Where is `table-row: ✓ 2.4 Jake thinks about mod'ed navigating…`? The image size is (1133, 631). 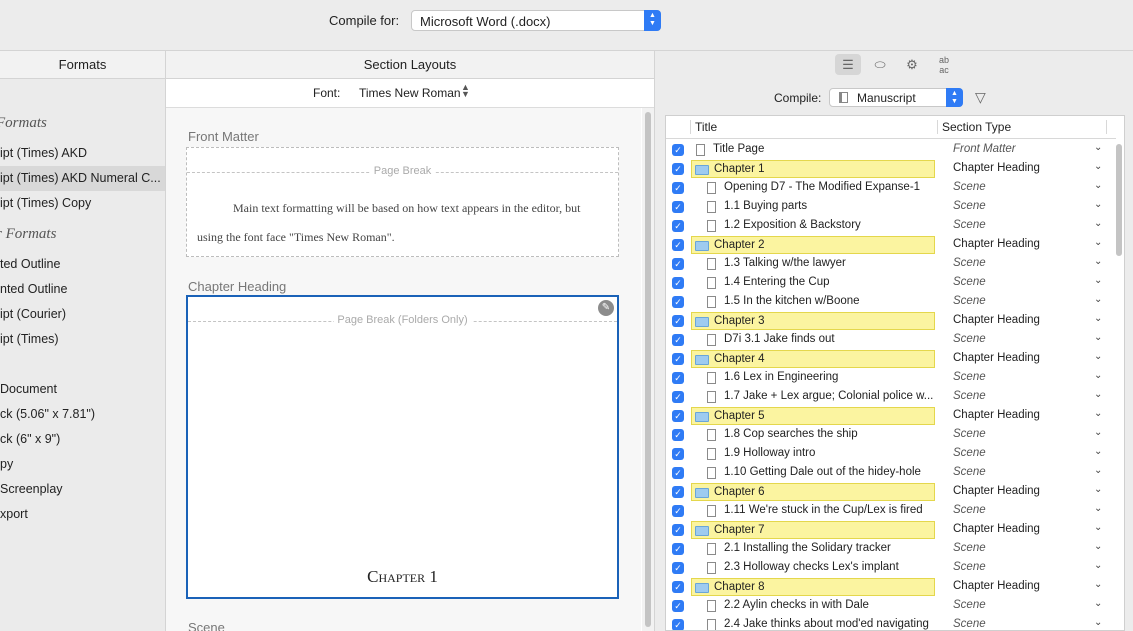 table-row: ✓ 2.4 Jake thinks about mod'ed navigating… is located at coordinates (889, 623).